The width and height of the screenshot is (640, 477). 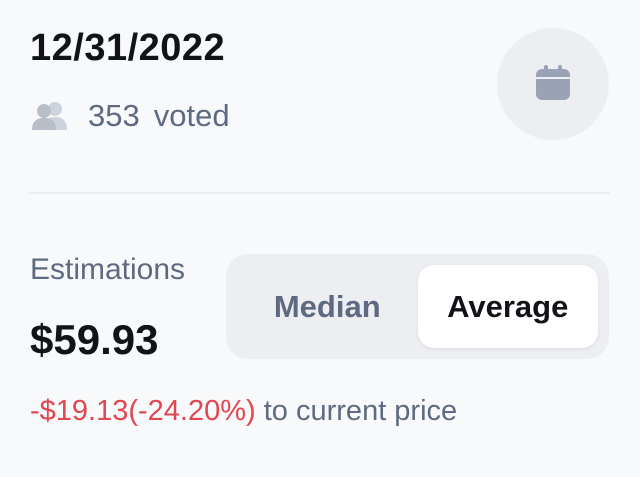 I want to click on change-amount: -$19.13, so click(x=79, y=411).